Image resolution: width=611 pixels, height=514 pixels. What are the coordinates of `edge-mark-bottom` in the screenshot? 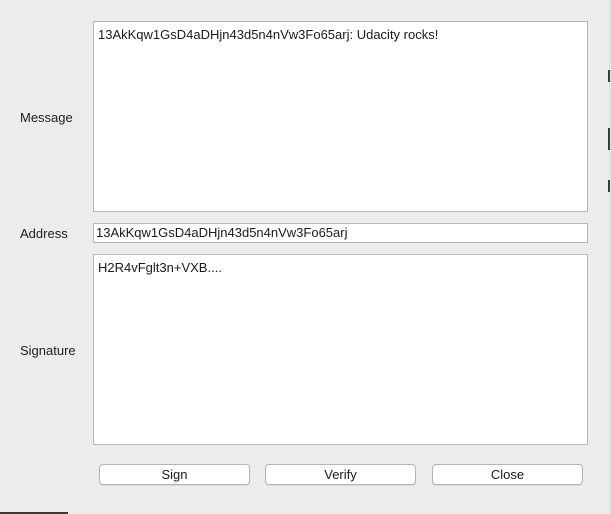 It's located at (609, 186).